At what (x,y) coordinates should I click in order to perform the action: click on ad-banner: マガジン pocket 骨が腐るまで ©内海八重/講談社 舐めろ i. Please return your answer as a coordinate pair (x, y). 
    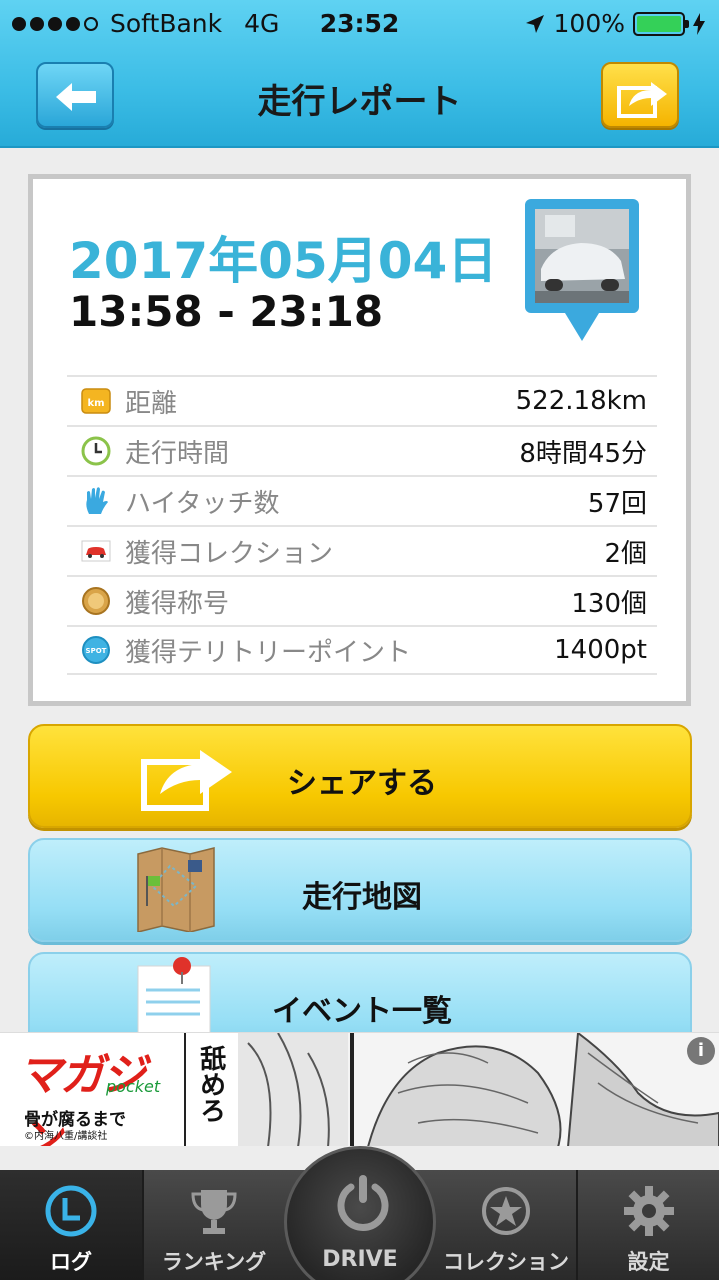
    Looking at the image, I should click on (359, 1089).